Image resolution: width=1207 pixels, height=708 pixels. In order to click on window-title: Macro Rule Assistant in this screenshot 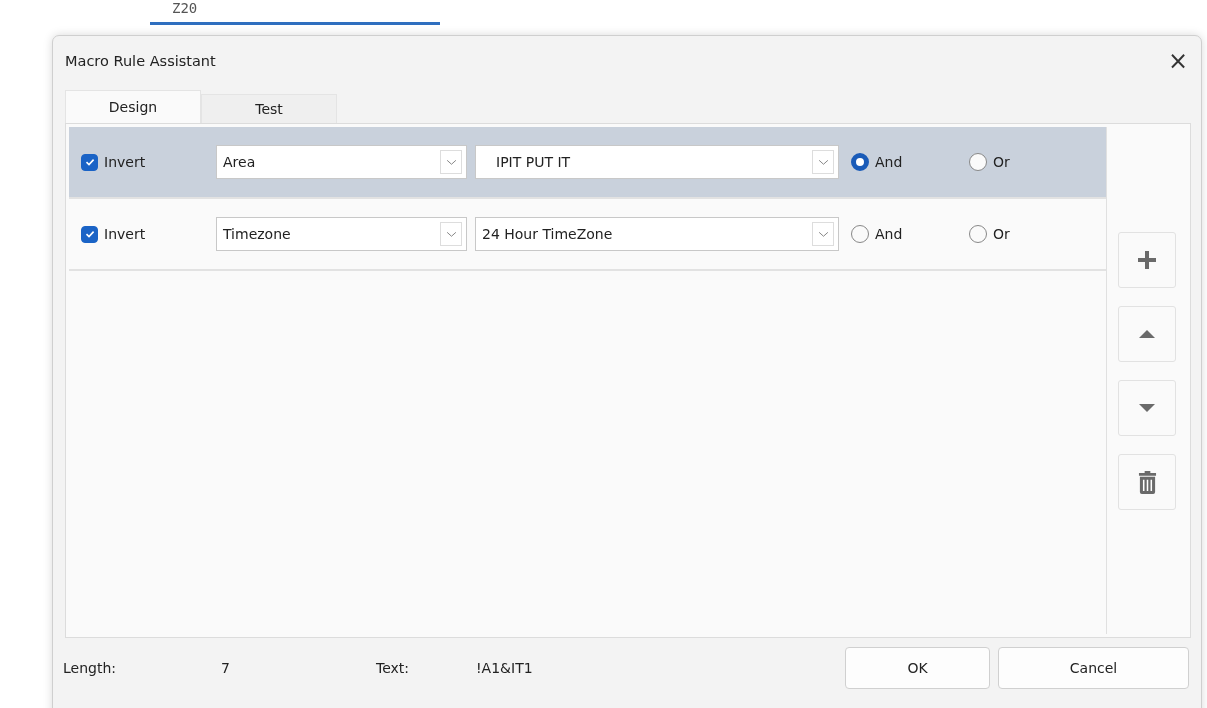, I will do `click(140, 61)`.